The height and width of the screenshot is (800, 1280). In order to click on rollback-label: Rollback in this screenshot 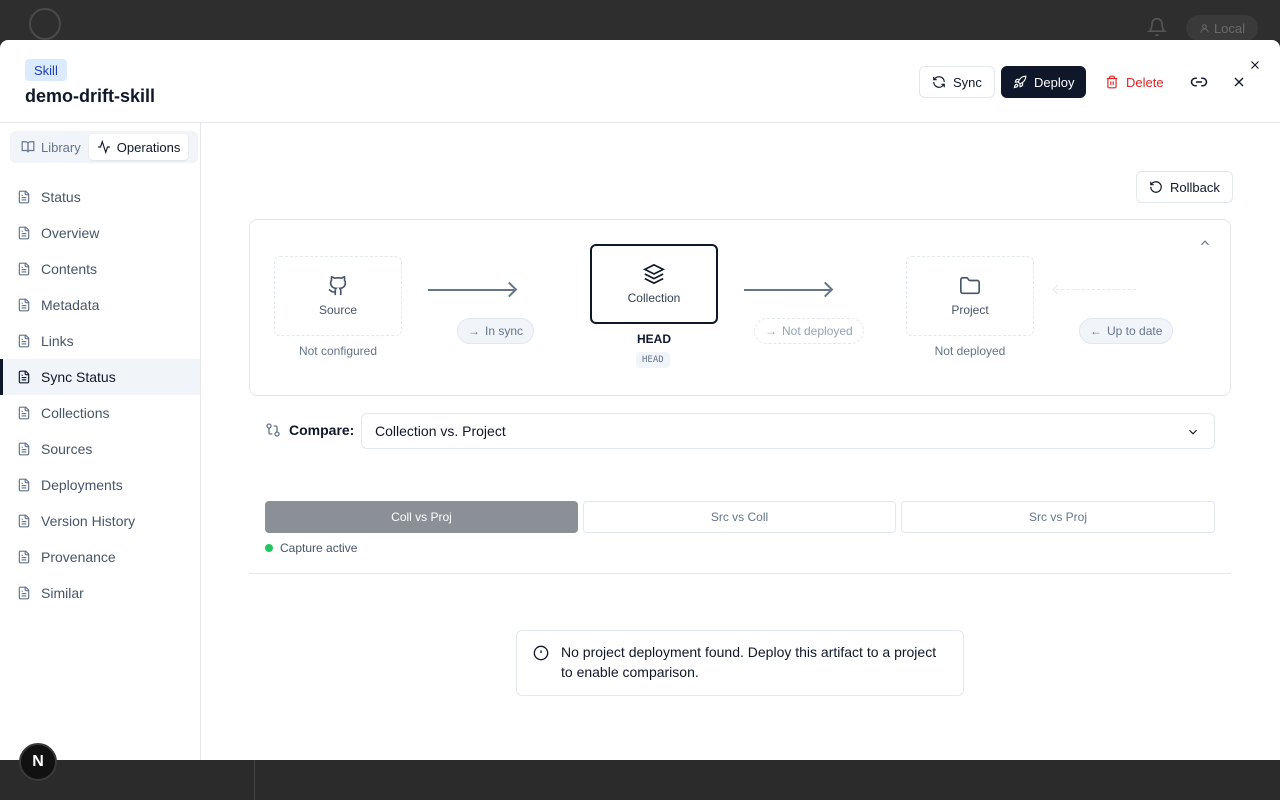, I will do `click(1195, 187)`.